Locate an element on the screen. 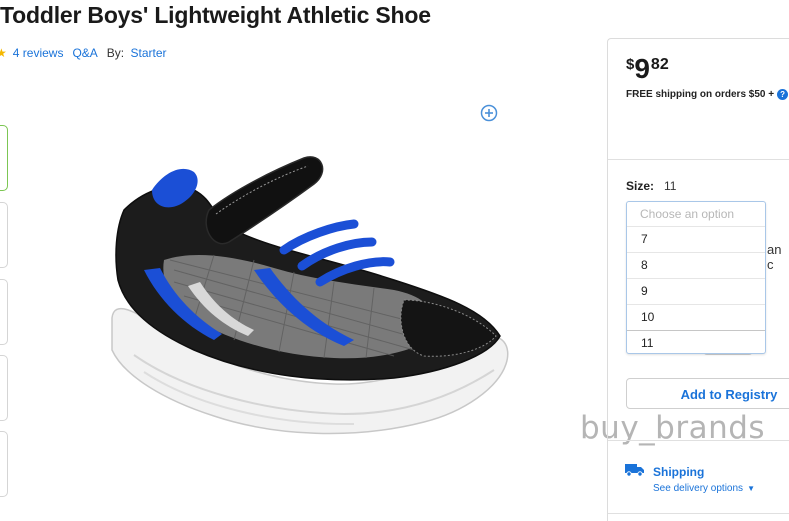 The height and width of the screenshot is (521, 789). add-to-registry-button: Add to Registry is located at coordinates (707, 393).